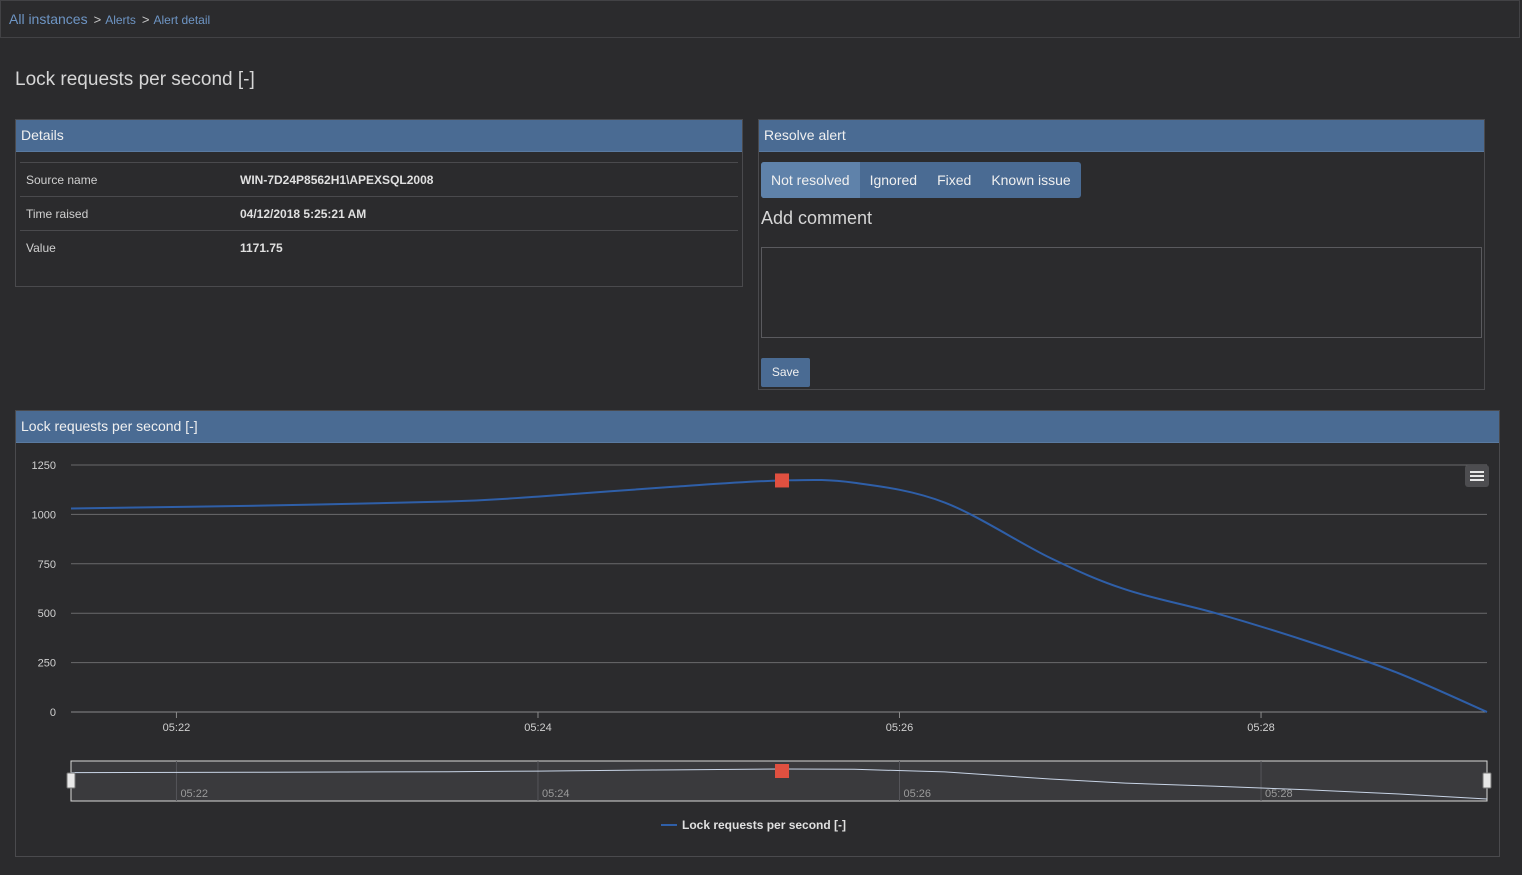 This screenshot has width=1522, height=875. Describe the element at coordinates (47, 664) in the screenshot. I see `y-tick-label: 250` at that location.